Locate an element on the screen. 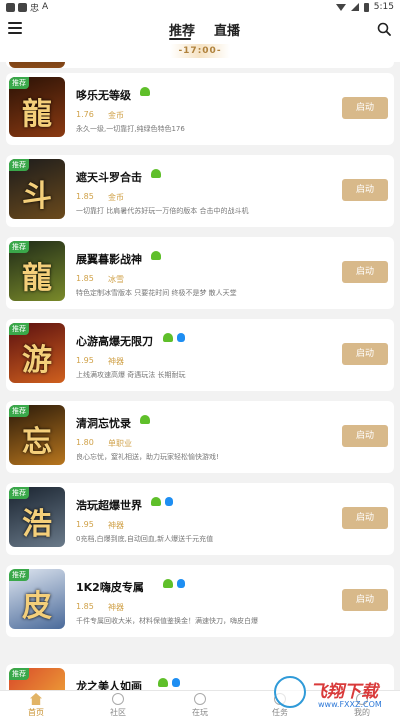 The height and width of the screenshot is (720, 400). game-version: 1.80 is located at coordinates (85, 442).